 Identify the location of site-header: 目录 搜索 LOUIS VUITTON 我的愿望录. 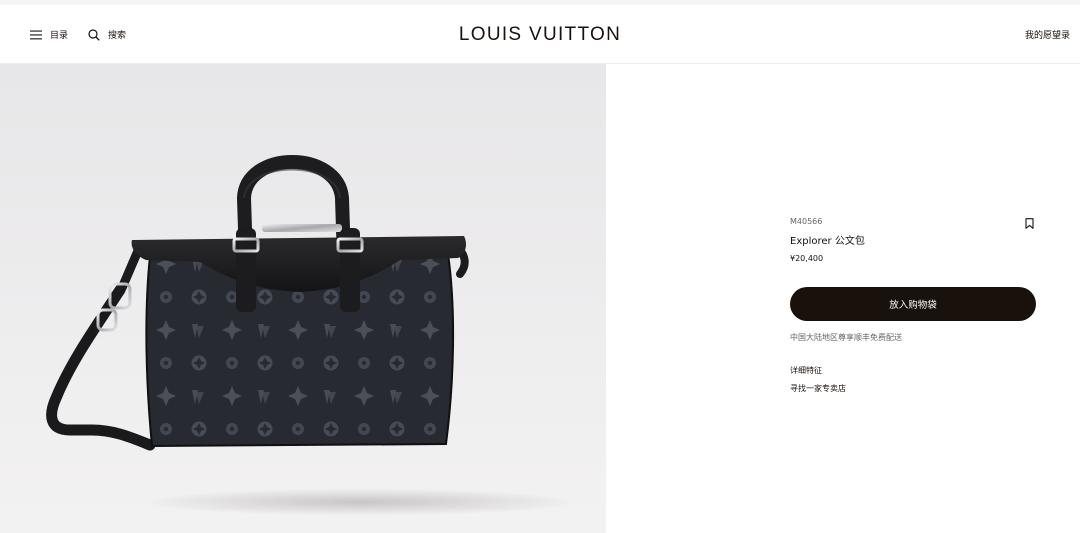
(540, 34).